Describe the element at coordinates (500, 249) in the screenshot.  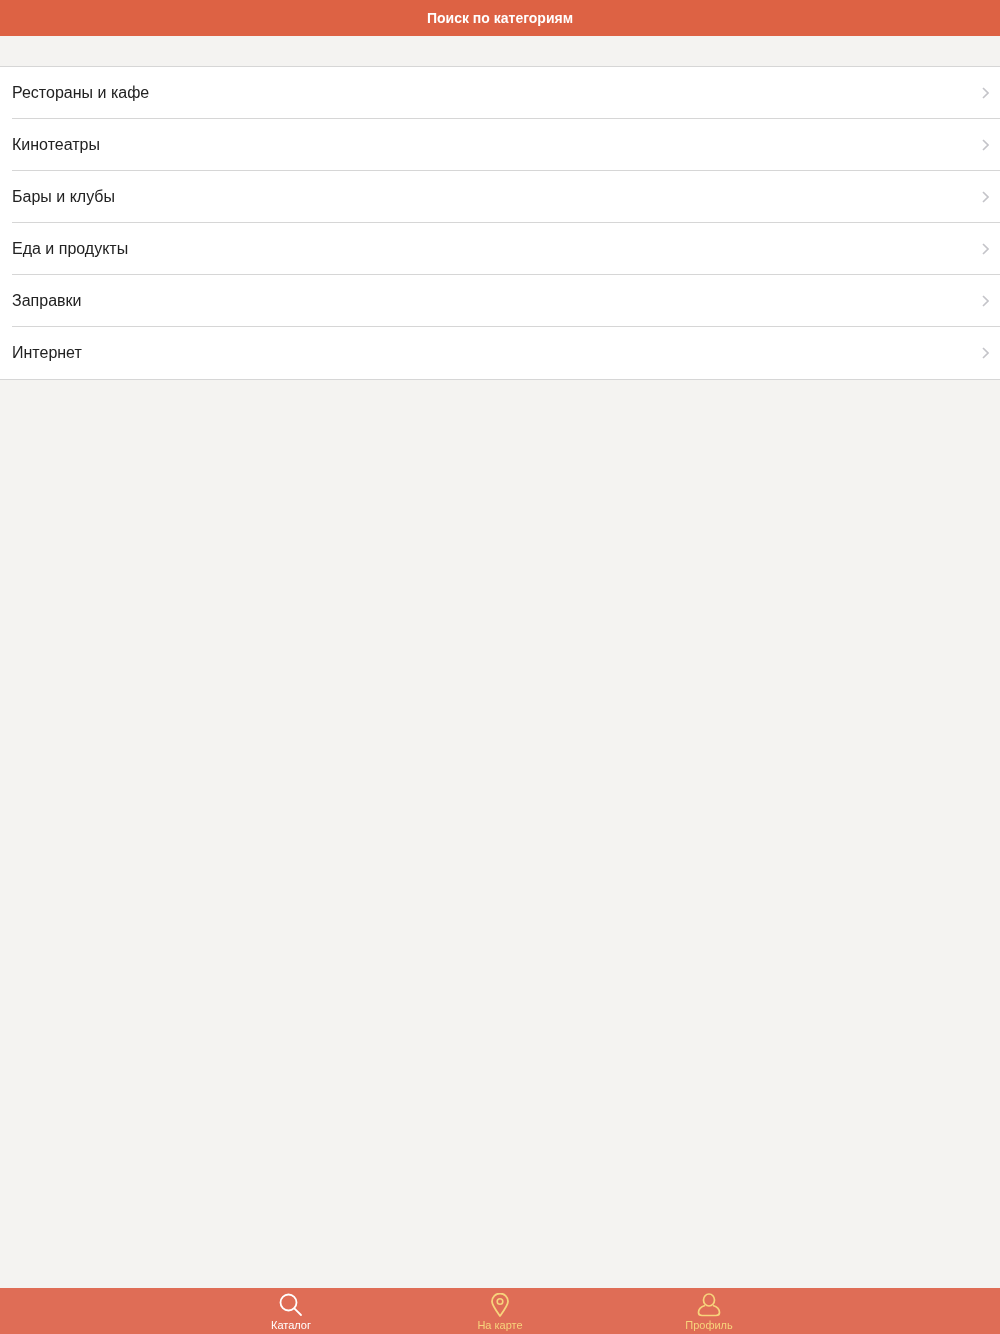
I see `category-row: Еда и продукты` at that location.